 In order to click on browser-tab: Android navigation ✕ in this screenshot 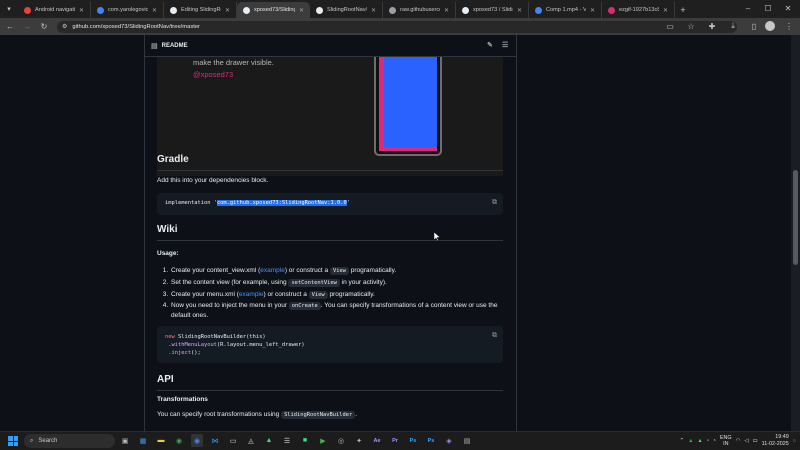, I will do `click(54, 10)`.